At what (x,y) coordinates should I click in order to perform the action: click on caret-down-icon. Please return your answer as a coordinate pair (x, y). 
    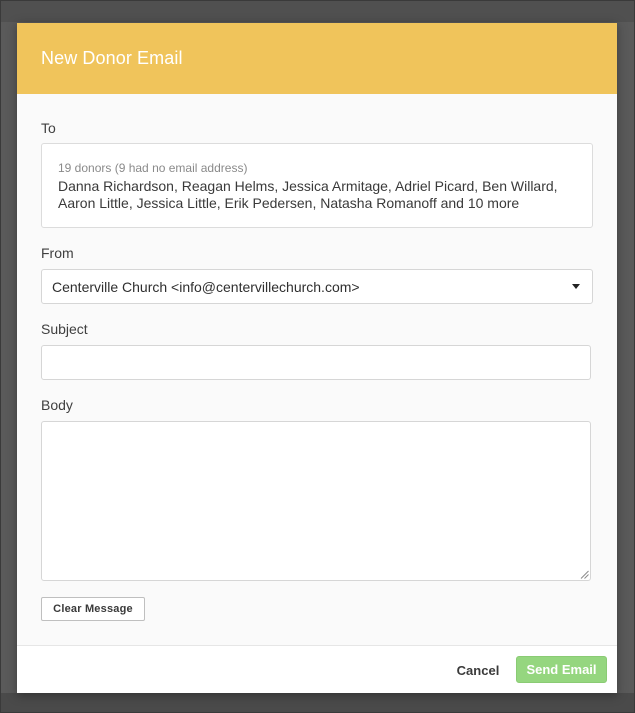
    Looking at the image, I should click on (576, 286).